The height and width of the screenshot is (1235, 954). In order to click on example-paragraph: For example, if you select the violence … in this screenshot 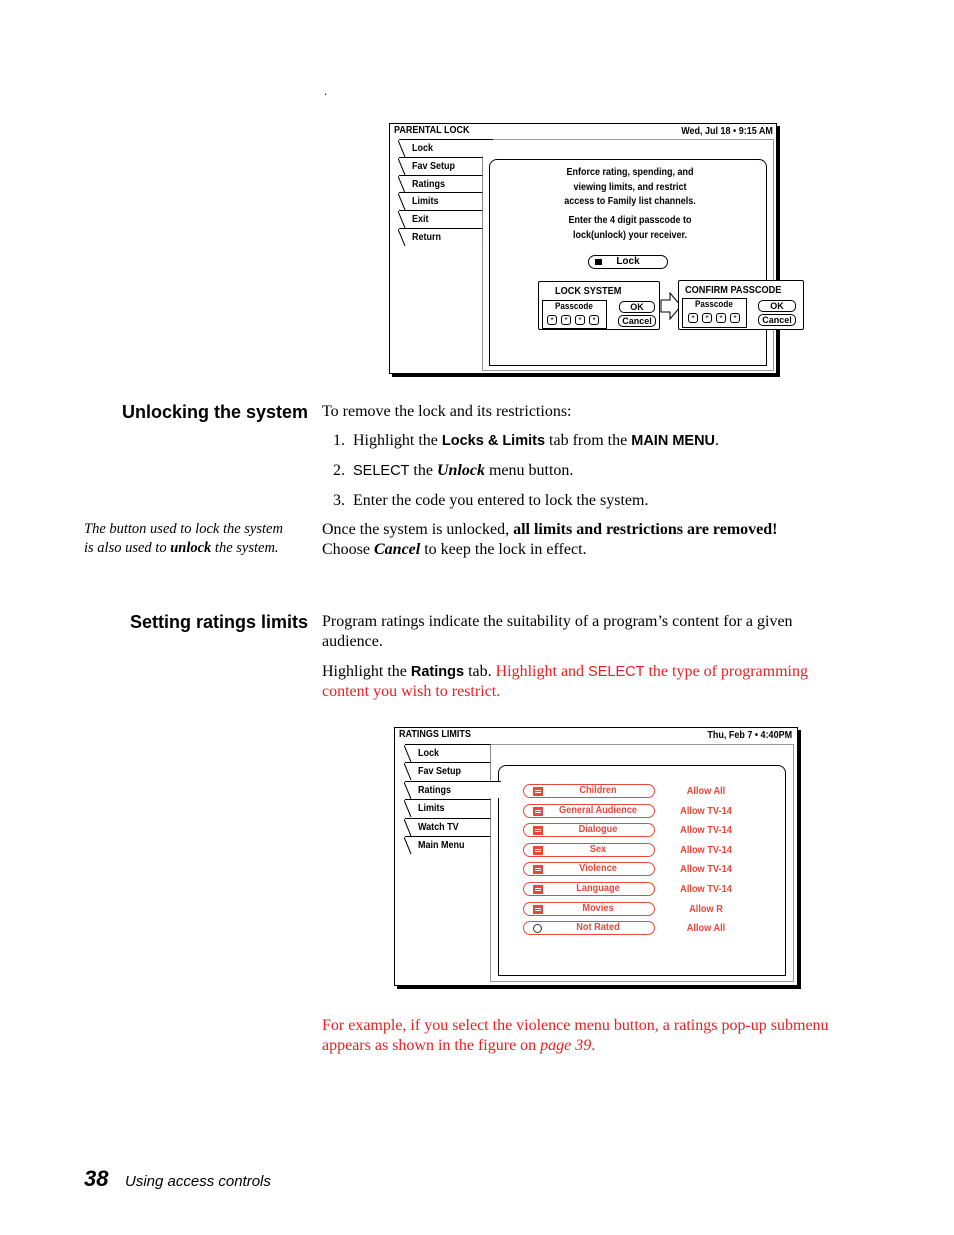, I will do `click(575, 1036)`.